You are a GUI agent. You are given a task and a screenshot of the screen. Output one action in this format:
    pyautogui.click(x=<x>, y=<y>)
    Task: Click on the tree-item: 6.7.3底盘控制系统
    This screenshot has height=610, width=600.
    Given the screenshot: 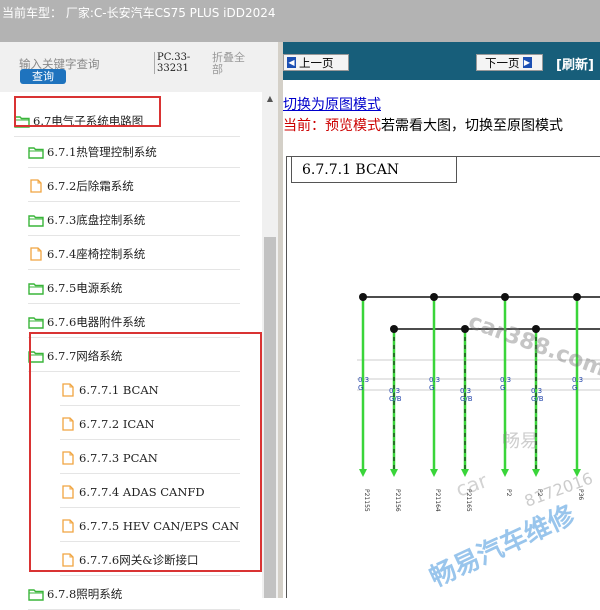 What is the action you would take?
    pyautogui.click(x=134, y=220)
    